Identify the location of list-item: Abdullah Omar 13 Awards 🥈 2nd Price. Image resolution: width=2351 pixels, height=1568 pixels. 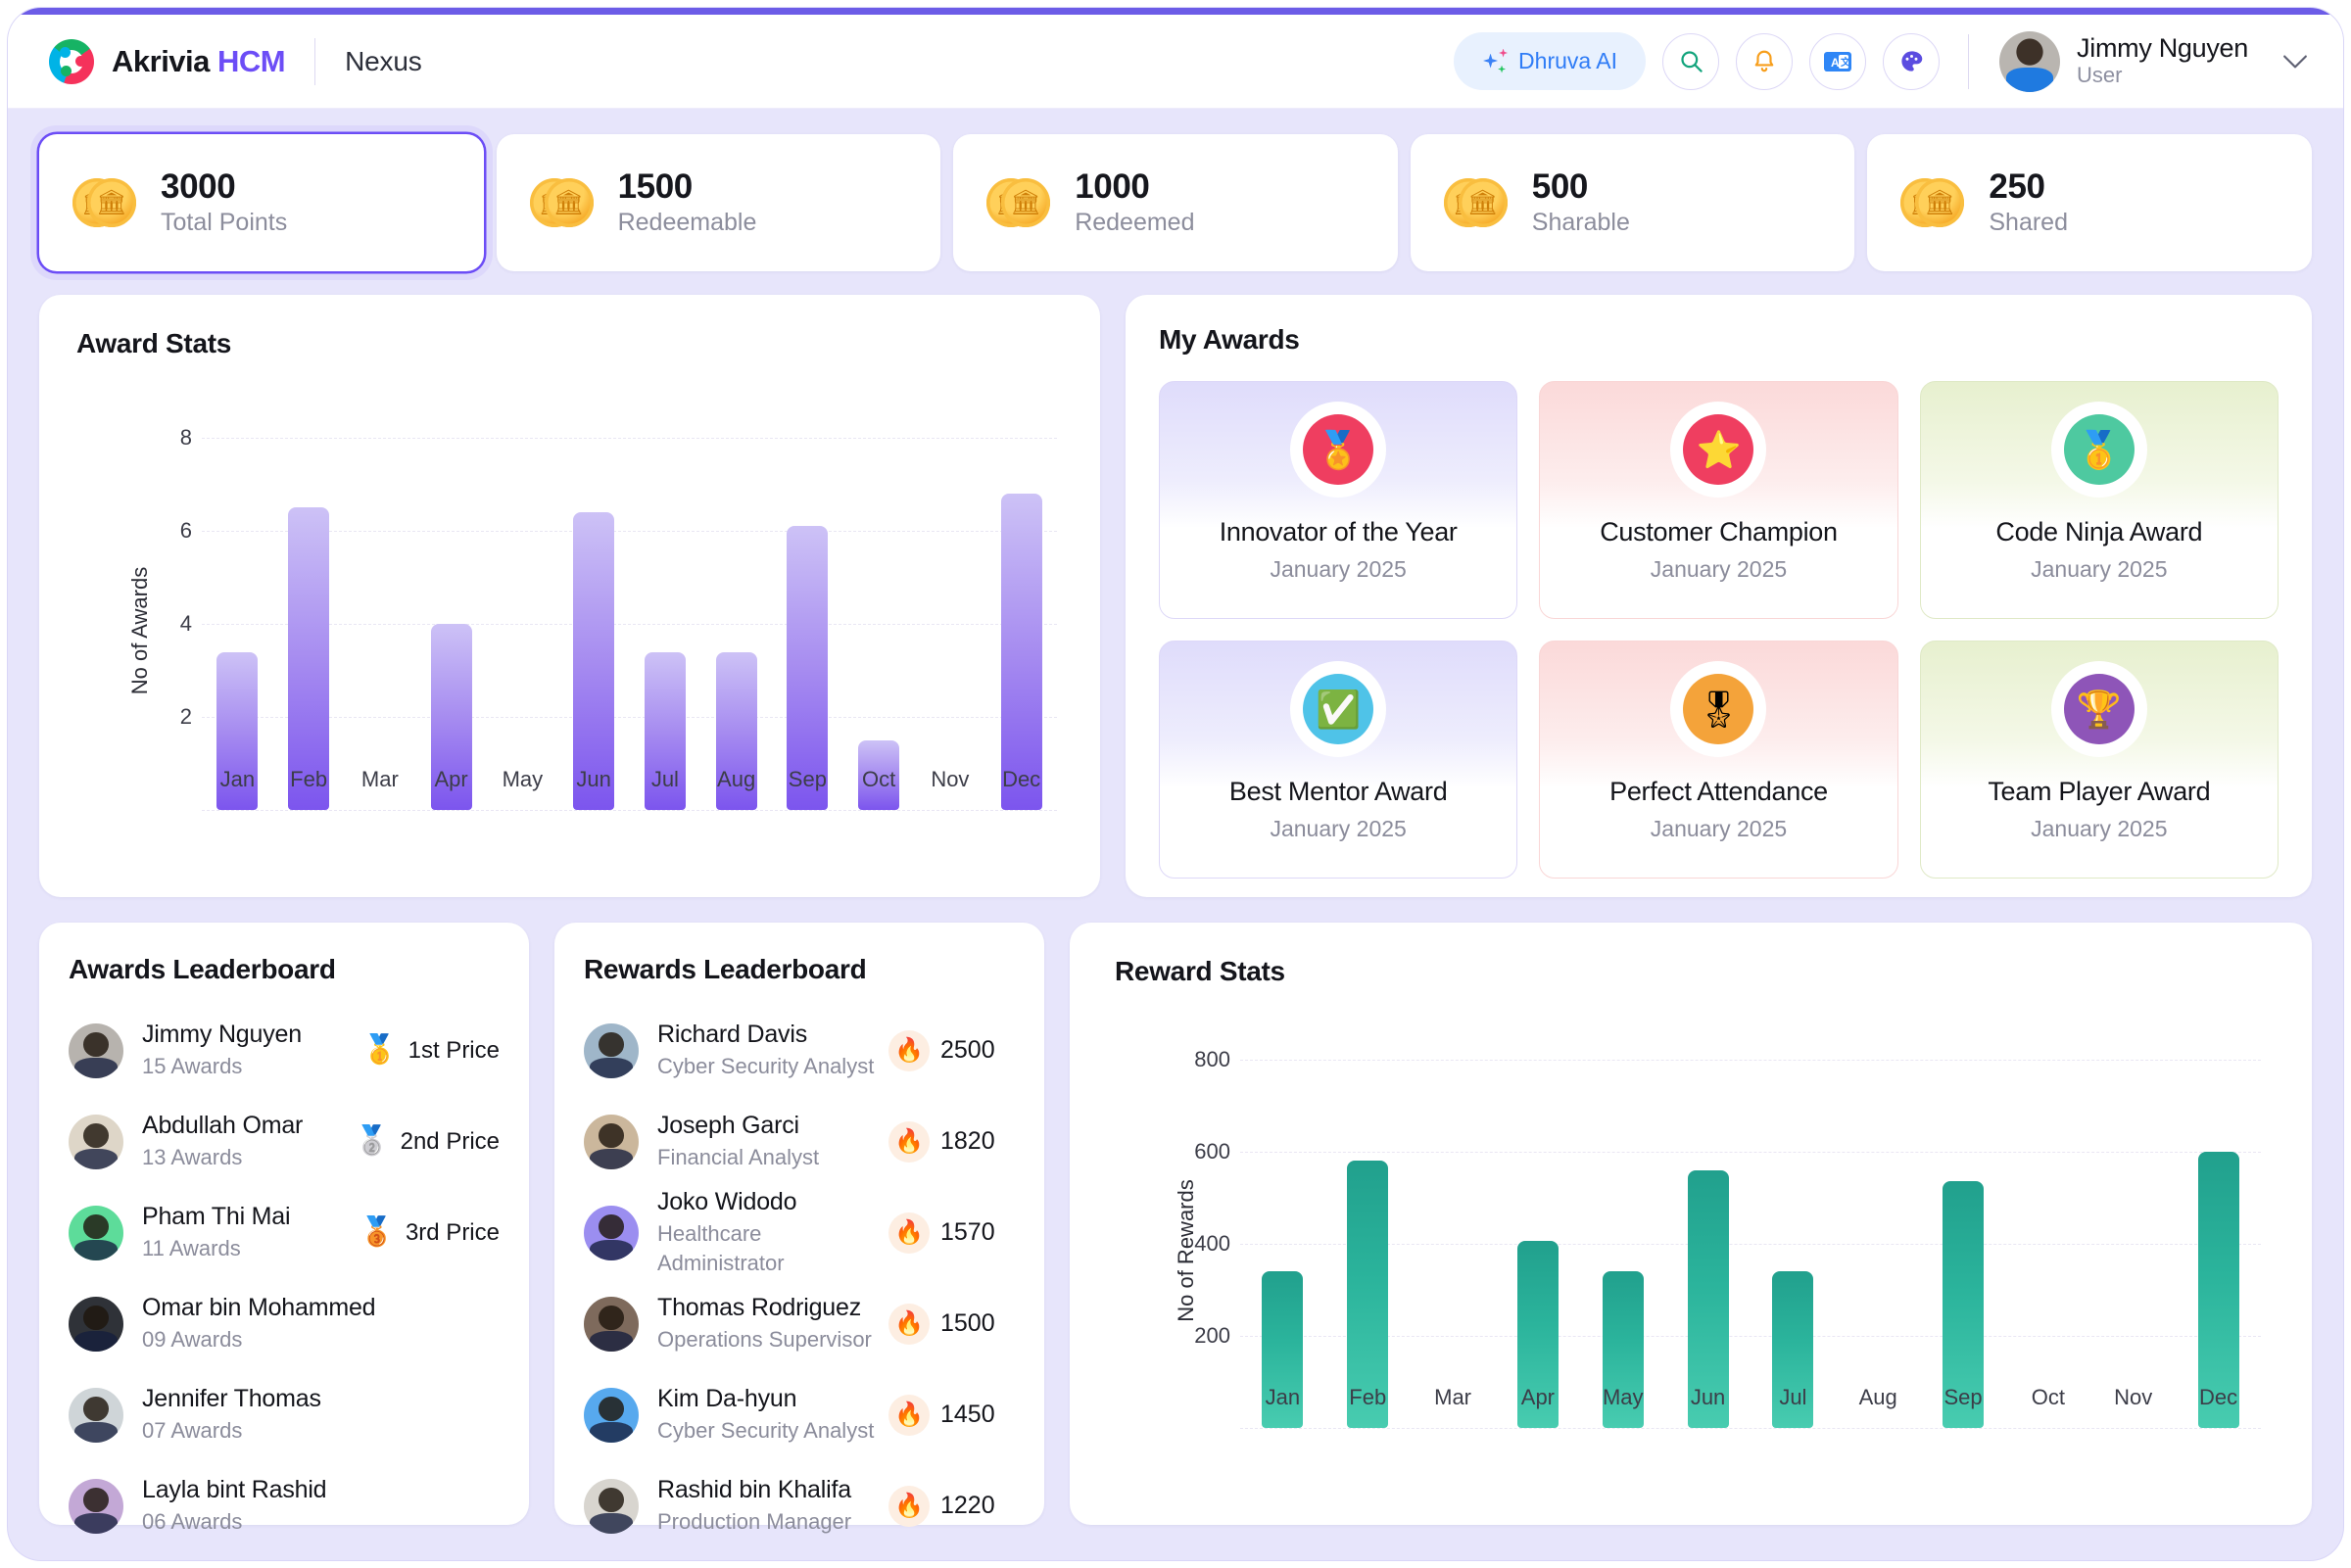
(285, 1142).